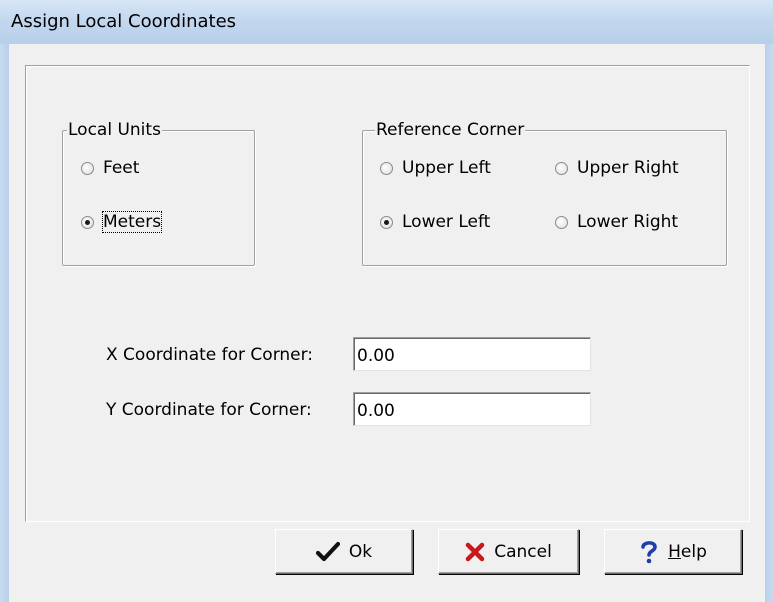  Describe the element at coordinates (561, 222) in the screenshot. I see `radio-lower-right-indicator` at that location.